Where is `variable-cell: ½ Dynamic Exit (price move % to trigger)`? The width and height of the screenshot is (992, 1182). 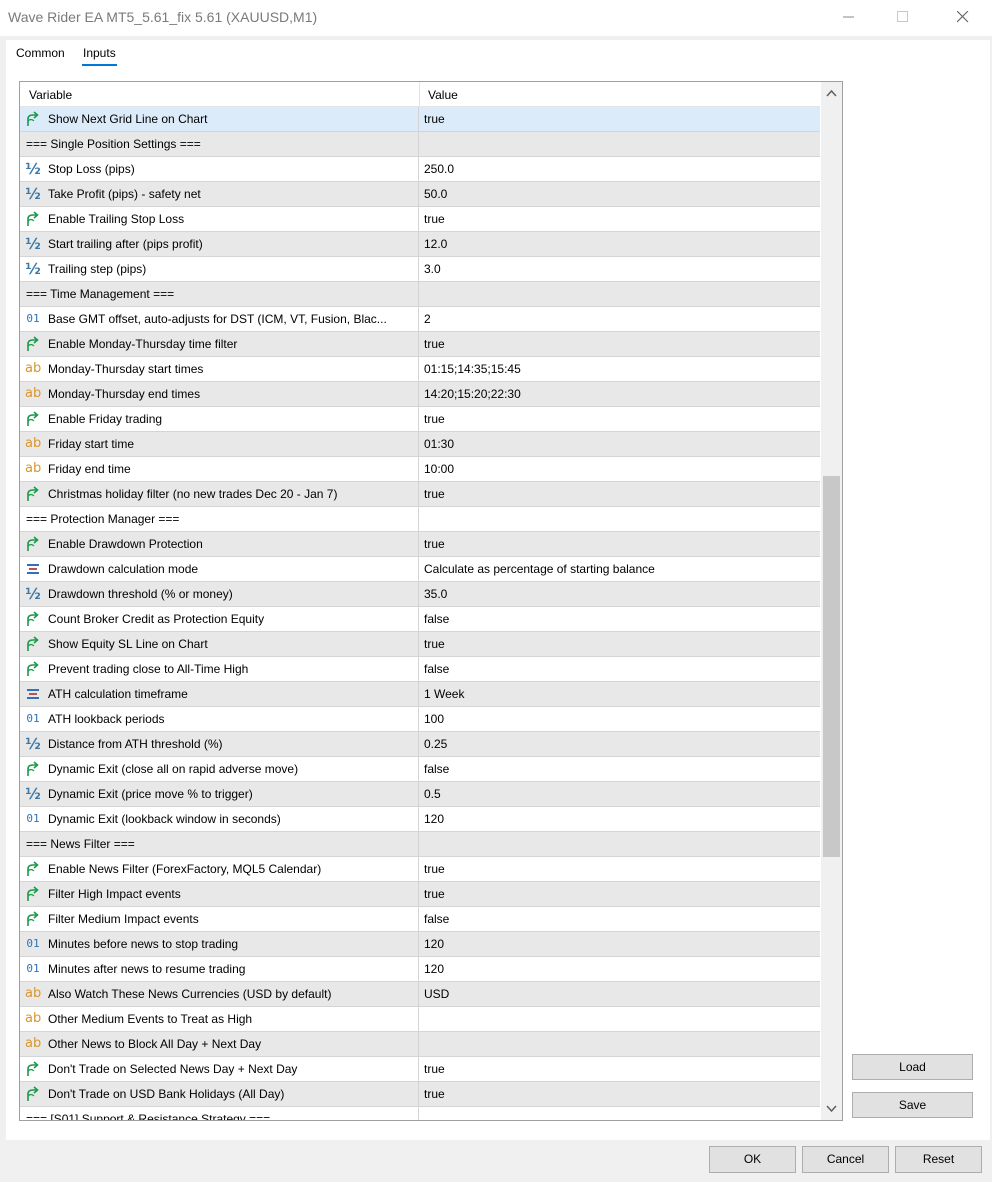
variable-cell: ½ Dynamic Exit (price move % to trigger) is located at coordinates (219, 794).